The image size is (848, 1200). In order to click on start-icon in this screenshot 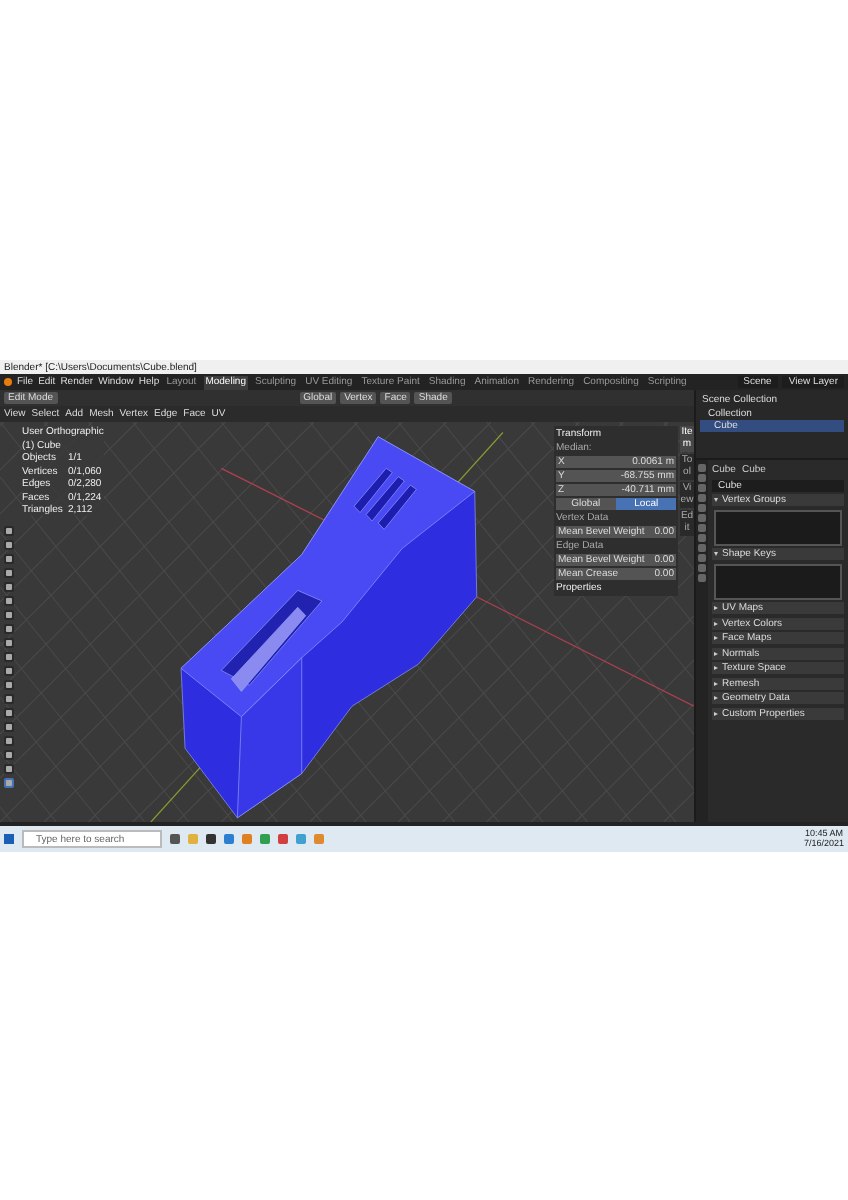, I will do `click(9, 839)`.